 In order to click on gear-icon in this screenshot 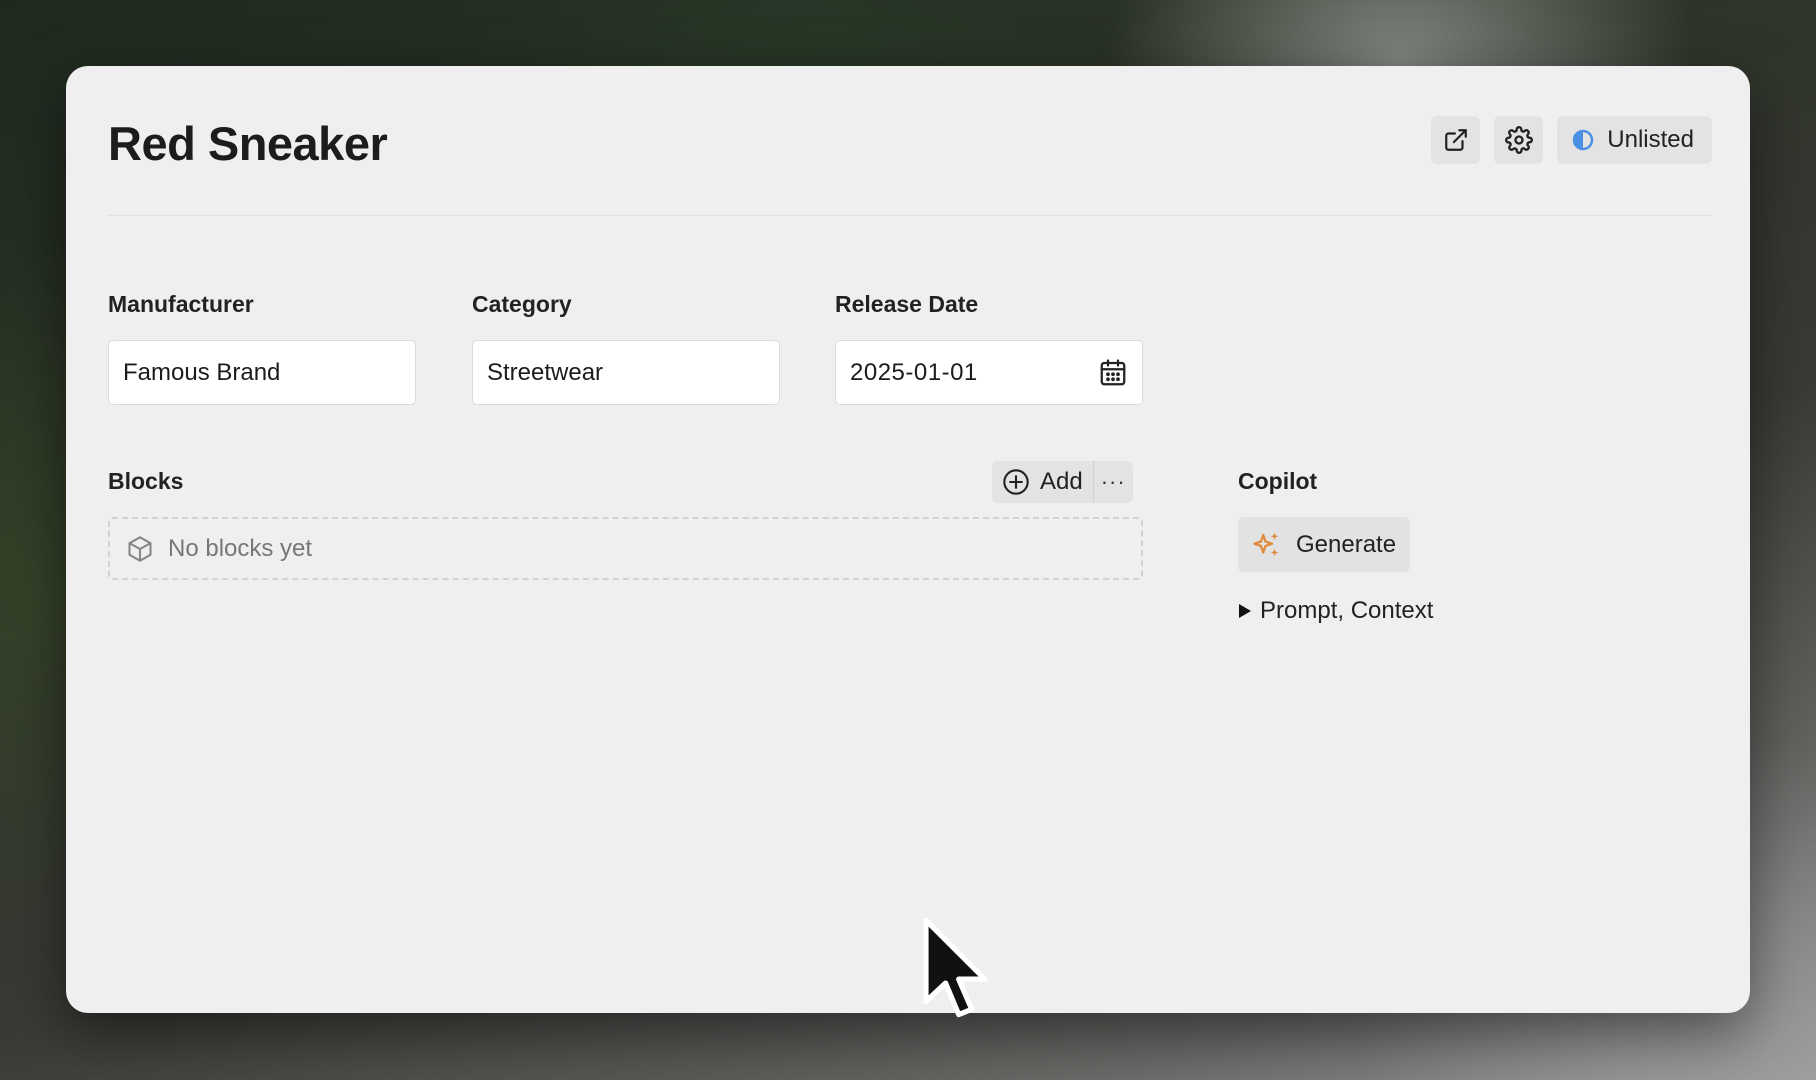, I will do `click(1518, 140)`.